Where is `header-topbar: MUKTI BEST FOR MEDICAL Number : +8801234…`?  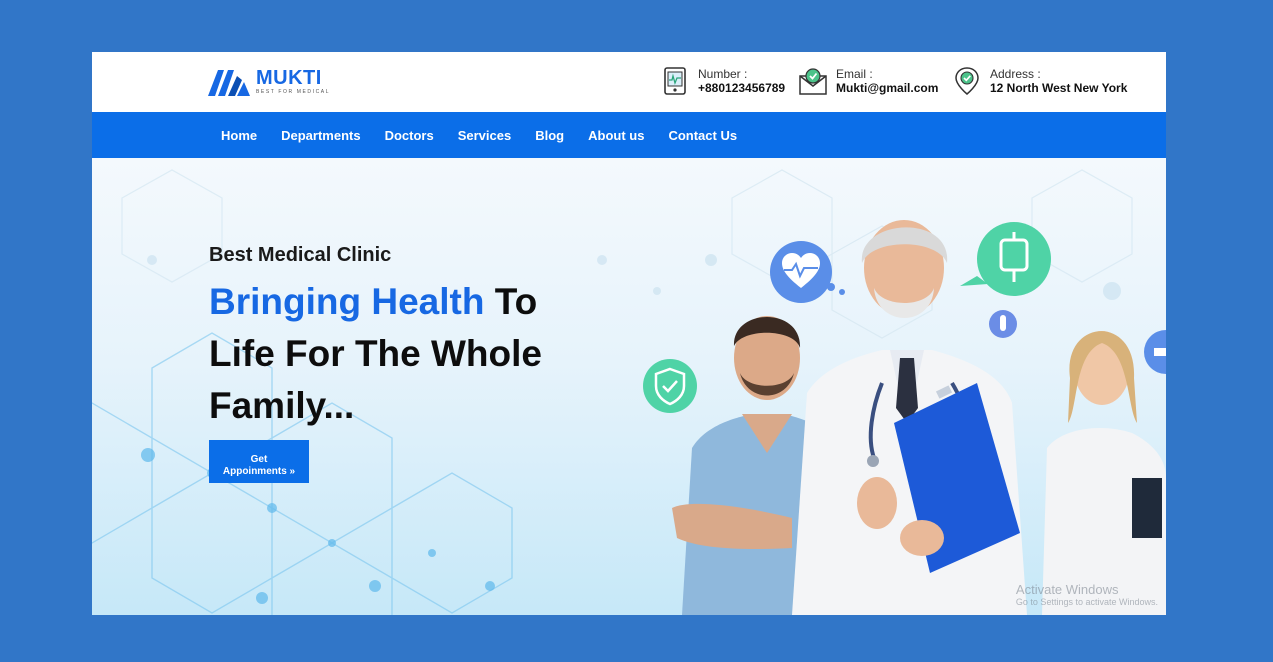 header-topbar: MUKTI BEST FOR MEDICAL Number : +8801234… is located at coordinates (629, 82).